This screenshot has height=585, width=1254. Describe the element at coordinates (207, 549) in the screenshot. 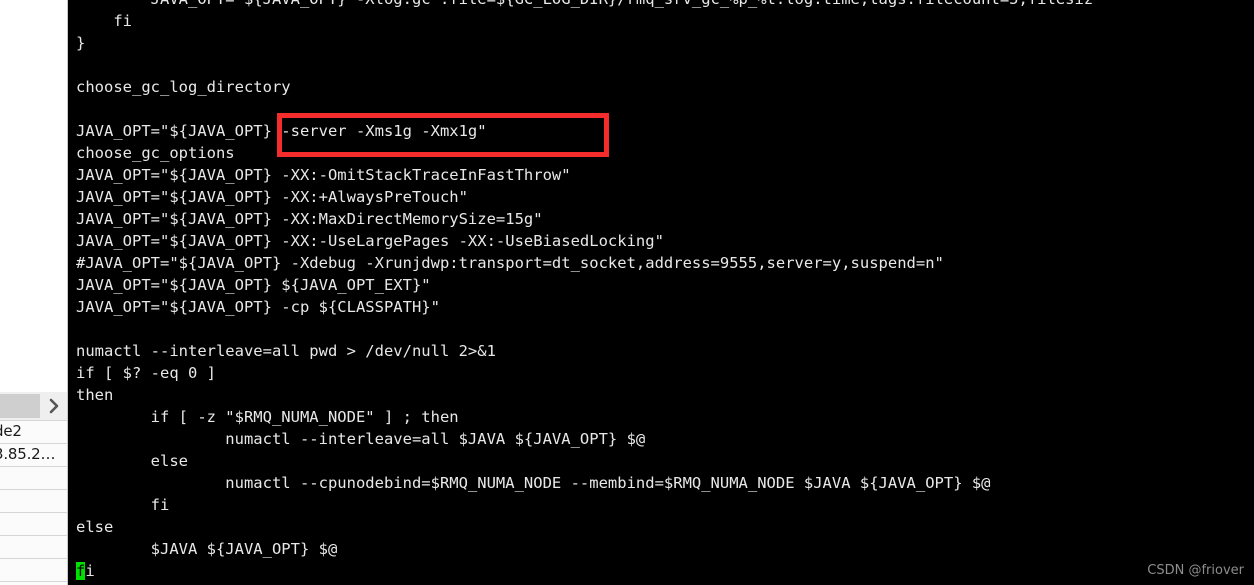

I see `terminal-line: $JAVA ${JAVA_OPT} $@` at that location.